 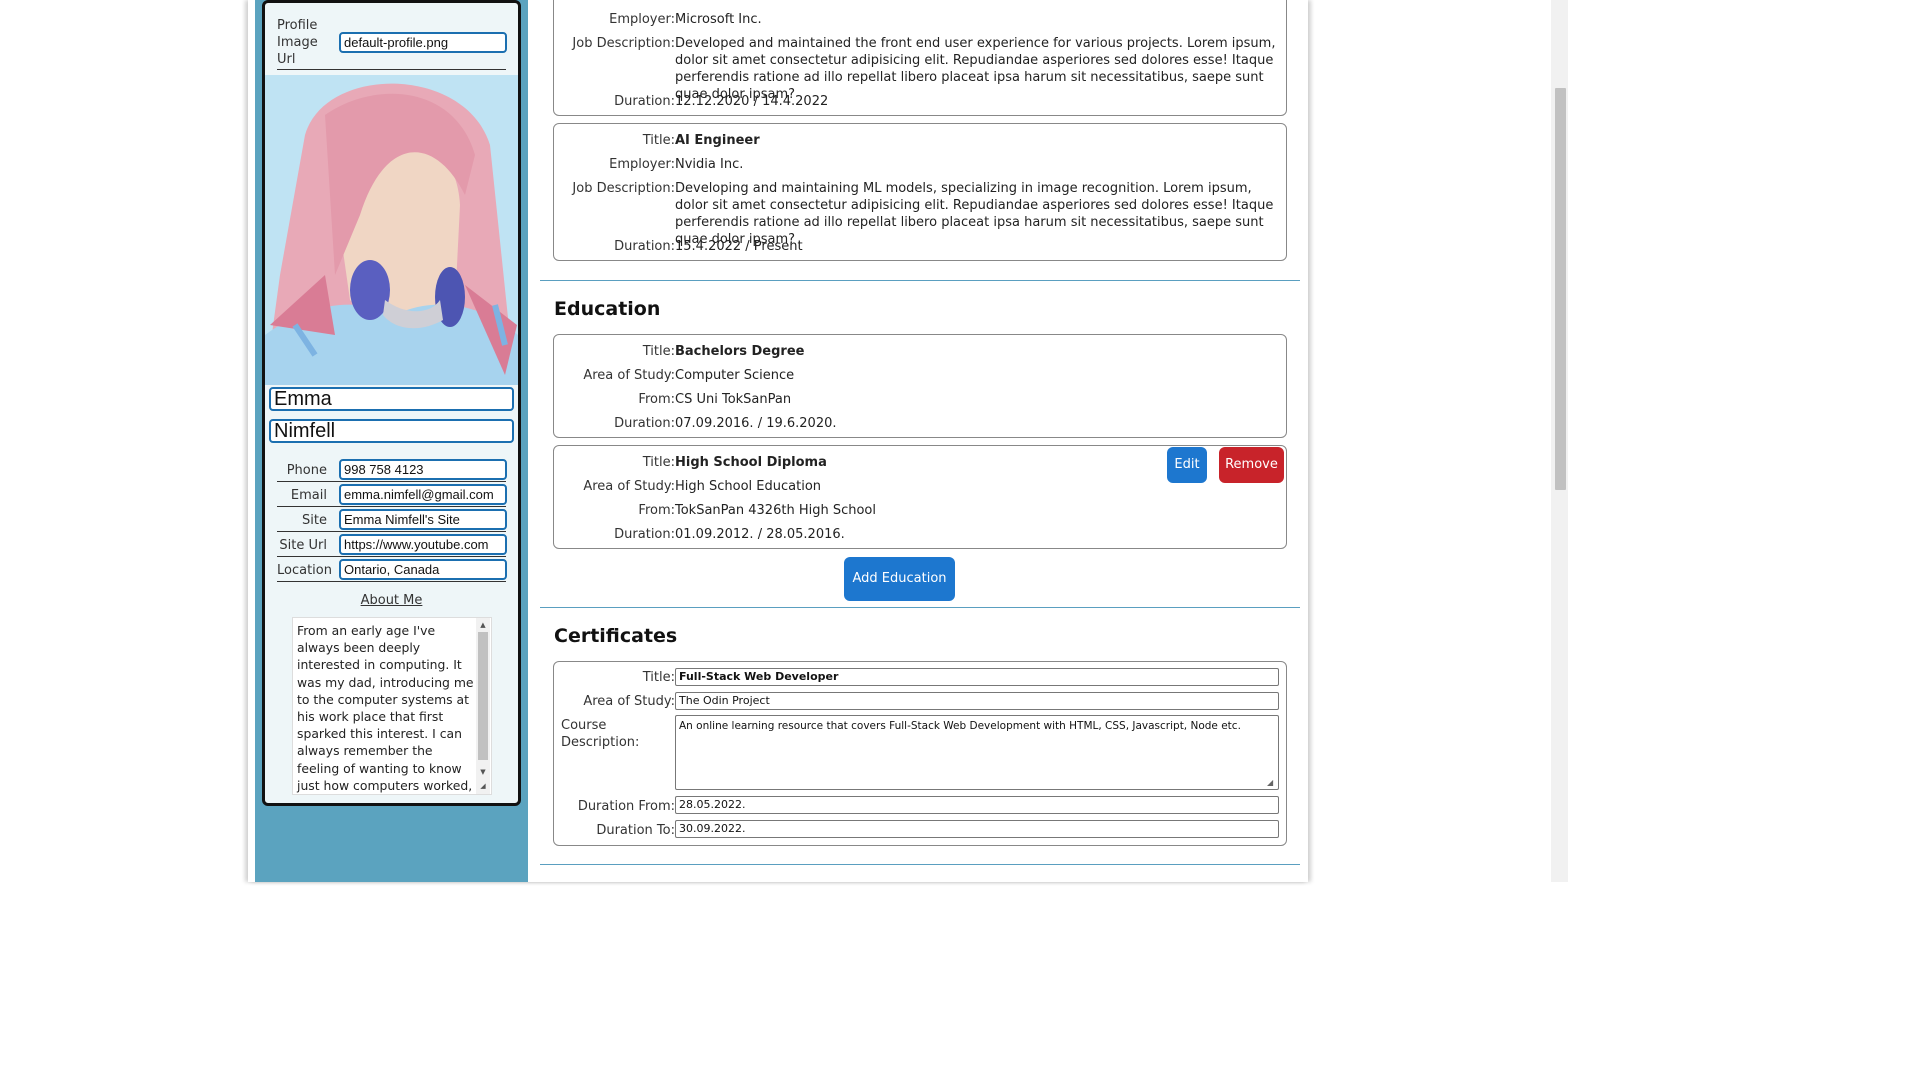 What do you see at coordinates (423, 469) in the screenshot?
I see `phone-input: 998 758 4123` at bounding box center [423, 469].